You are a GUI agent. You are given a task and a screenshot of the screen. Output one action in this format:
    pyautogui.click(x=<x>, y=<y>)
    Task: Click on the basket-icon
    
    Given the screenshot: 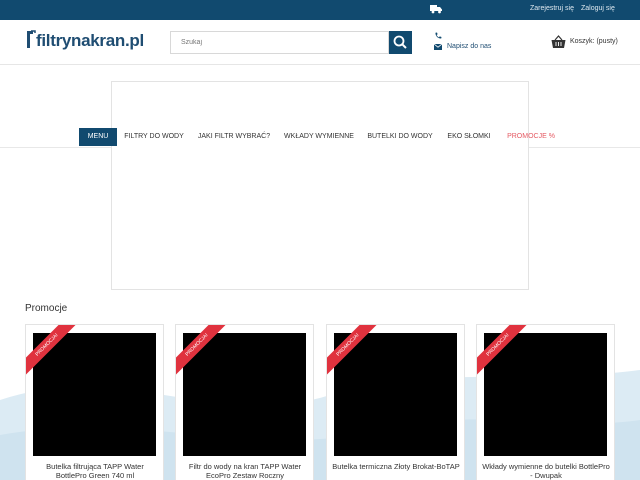 What is the action you would take?
    pyautogui.click(x=558, y=42)
    